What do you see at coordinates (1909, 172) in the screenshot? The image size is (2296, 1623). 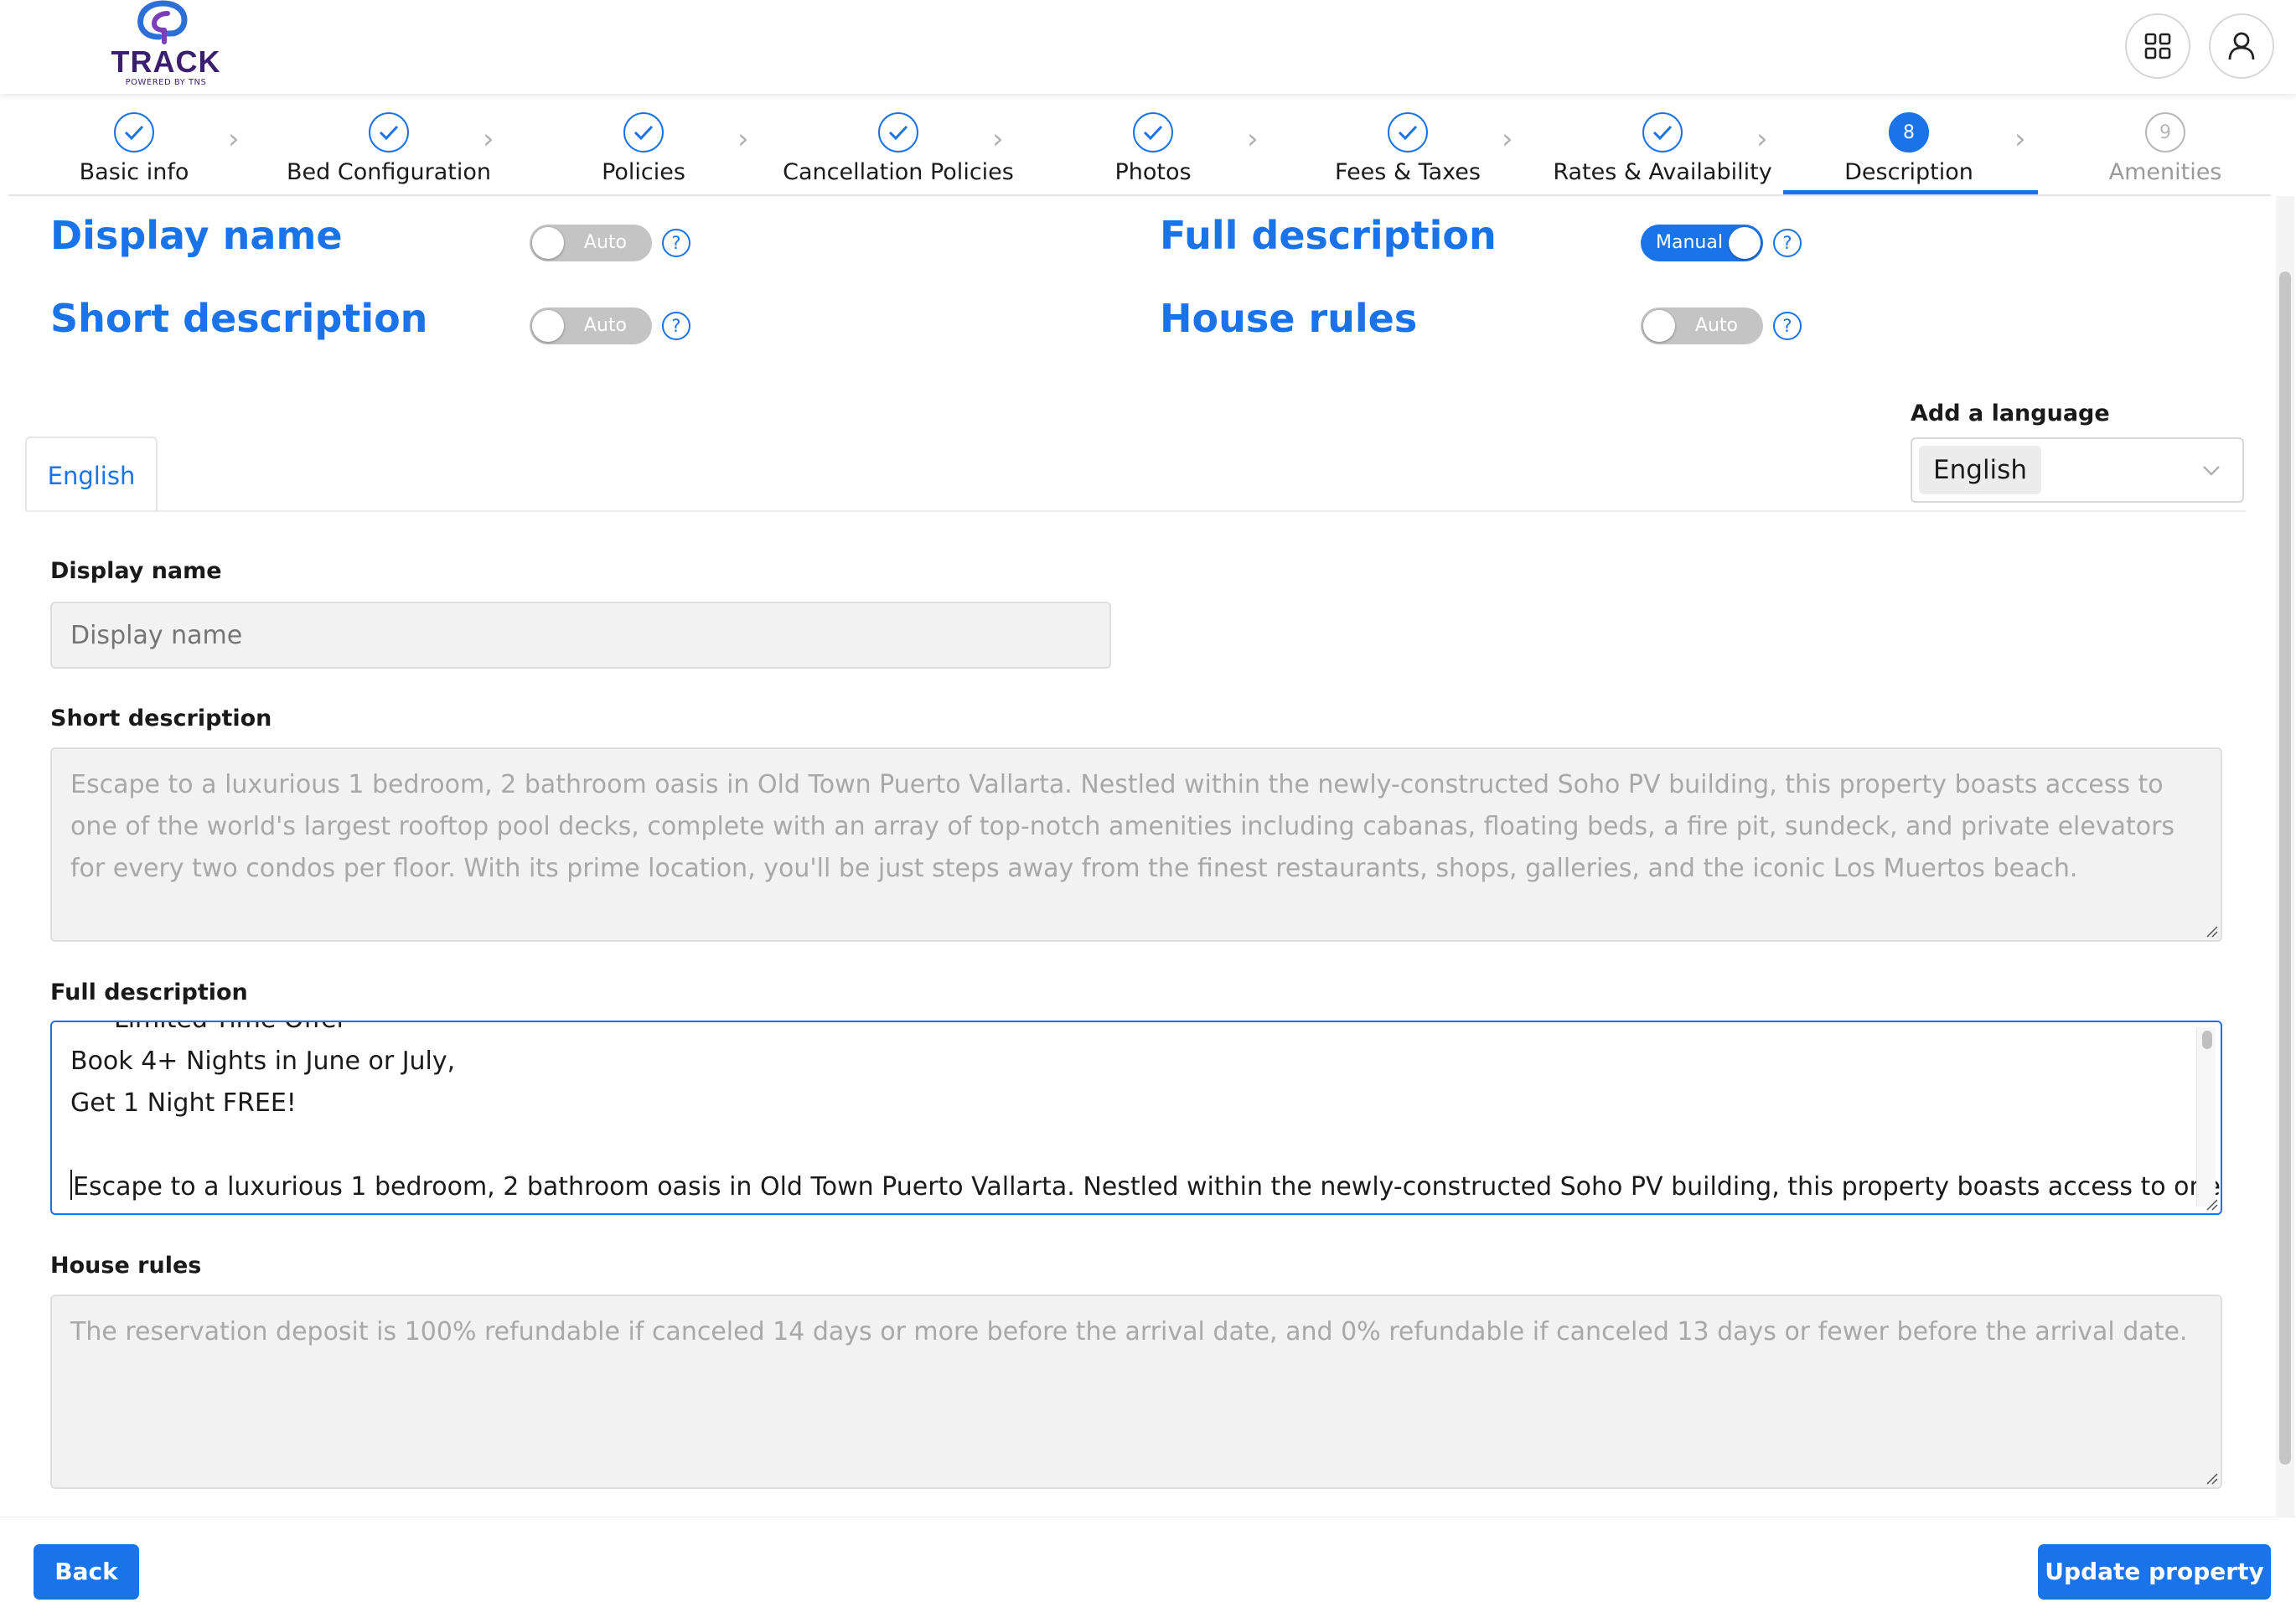 I see `step-label: Description` at bounding box center [1909, 172].